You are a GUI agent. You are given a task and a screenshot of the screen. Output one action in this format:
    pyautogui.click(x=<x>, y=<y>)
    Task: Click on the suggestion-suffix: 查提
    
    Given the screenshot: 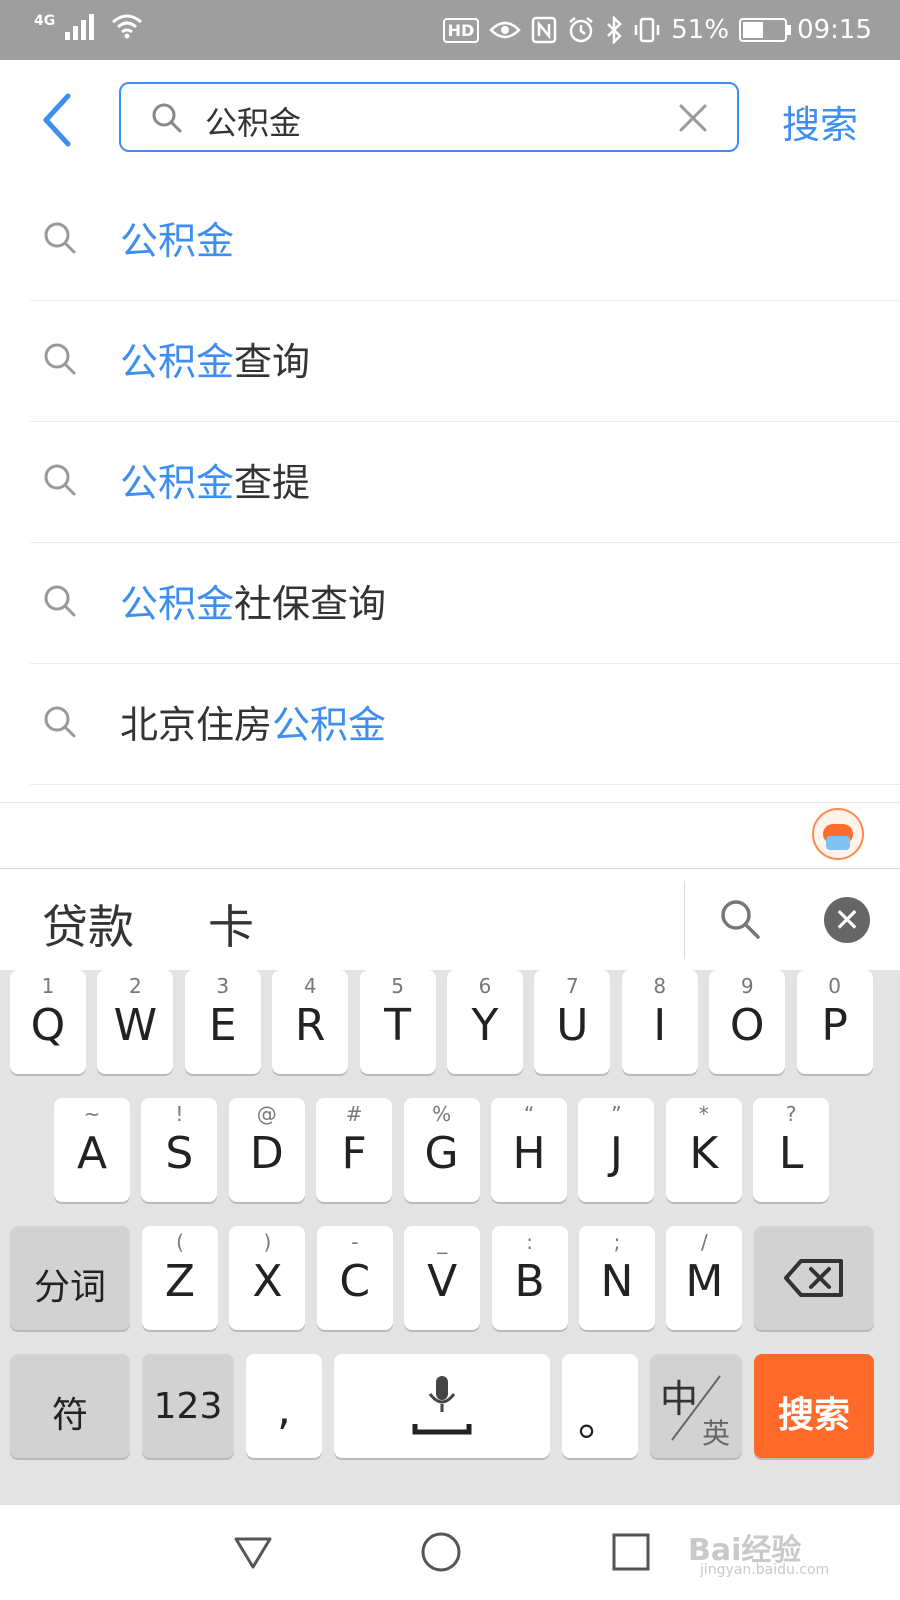 What is the action you would take?
    pyautogui.click(x=272, y=483)
    